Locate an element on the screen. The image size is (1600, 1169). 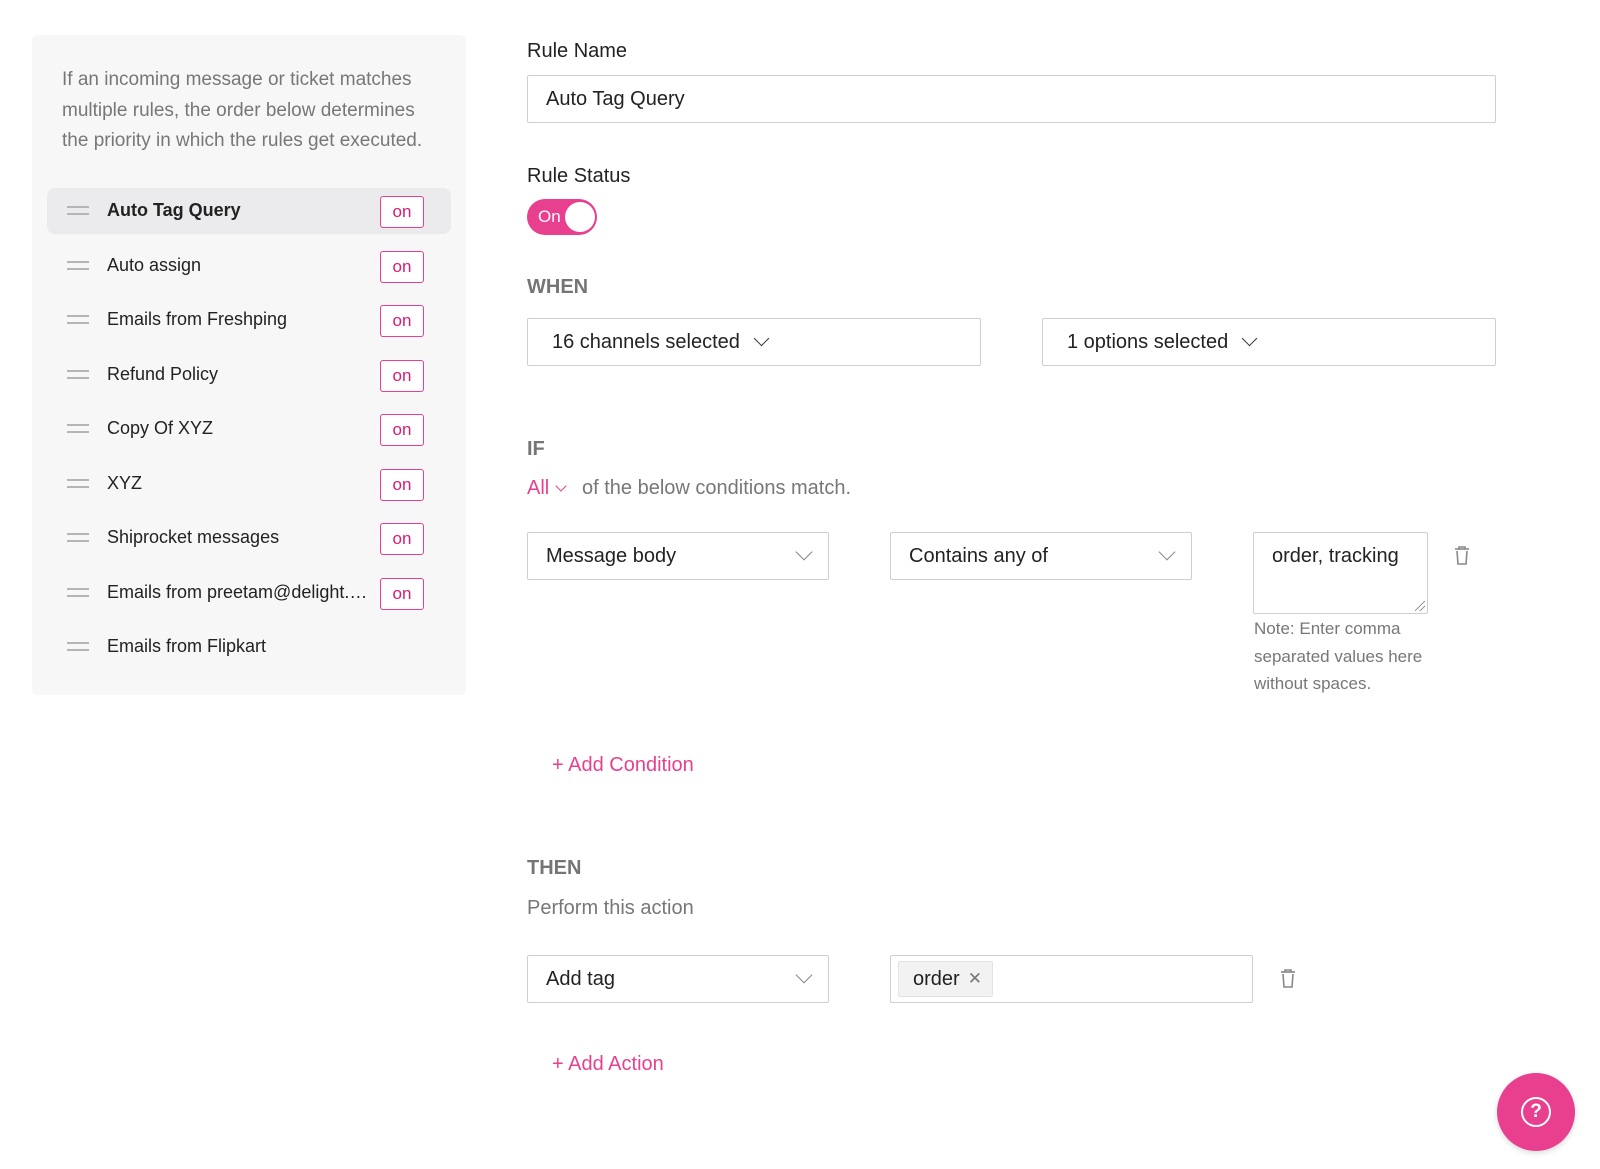
condition-operator-value: Contains any of is located at coordinates (978, 555).